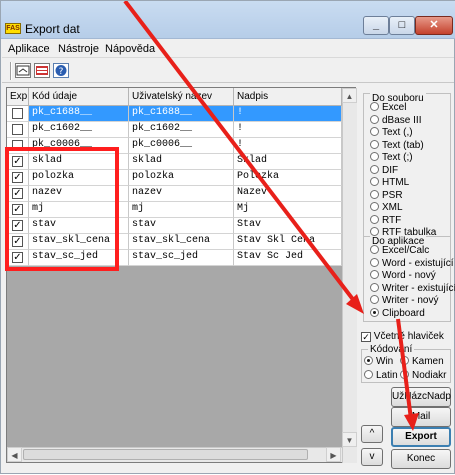  I want to click on include-headers-checkbox: ✓ Včetně hlaviček, so click(402, 336).